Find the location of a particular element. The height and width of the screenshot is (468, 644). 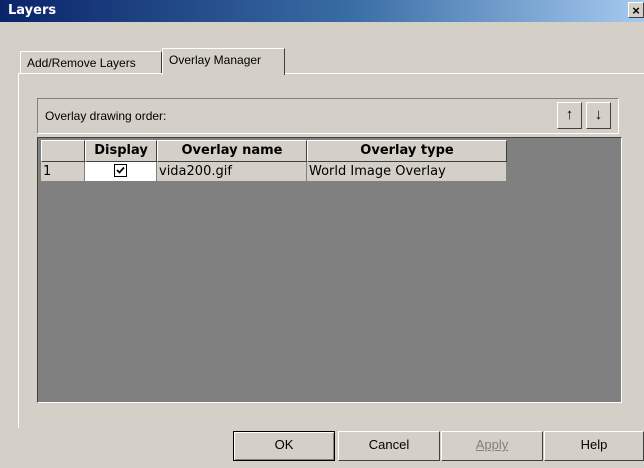

ok-button: OK is located at coordinates (284, 446).